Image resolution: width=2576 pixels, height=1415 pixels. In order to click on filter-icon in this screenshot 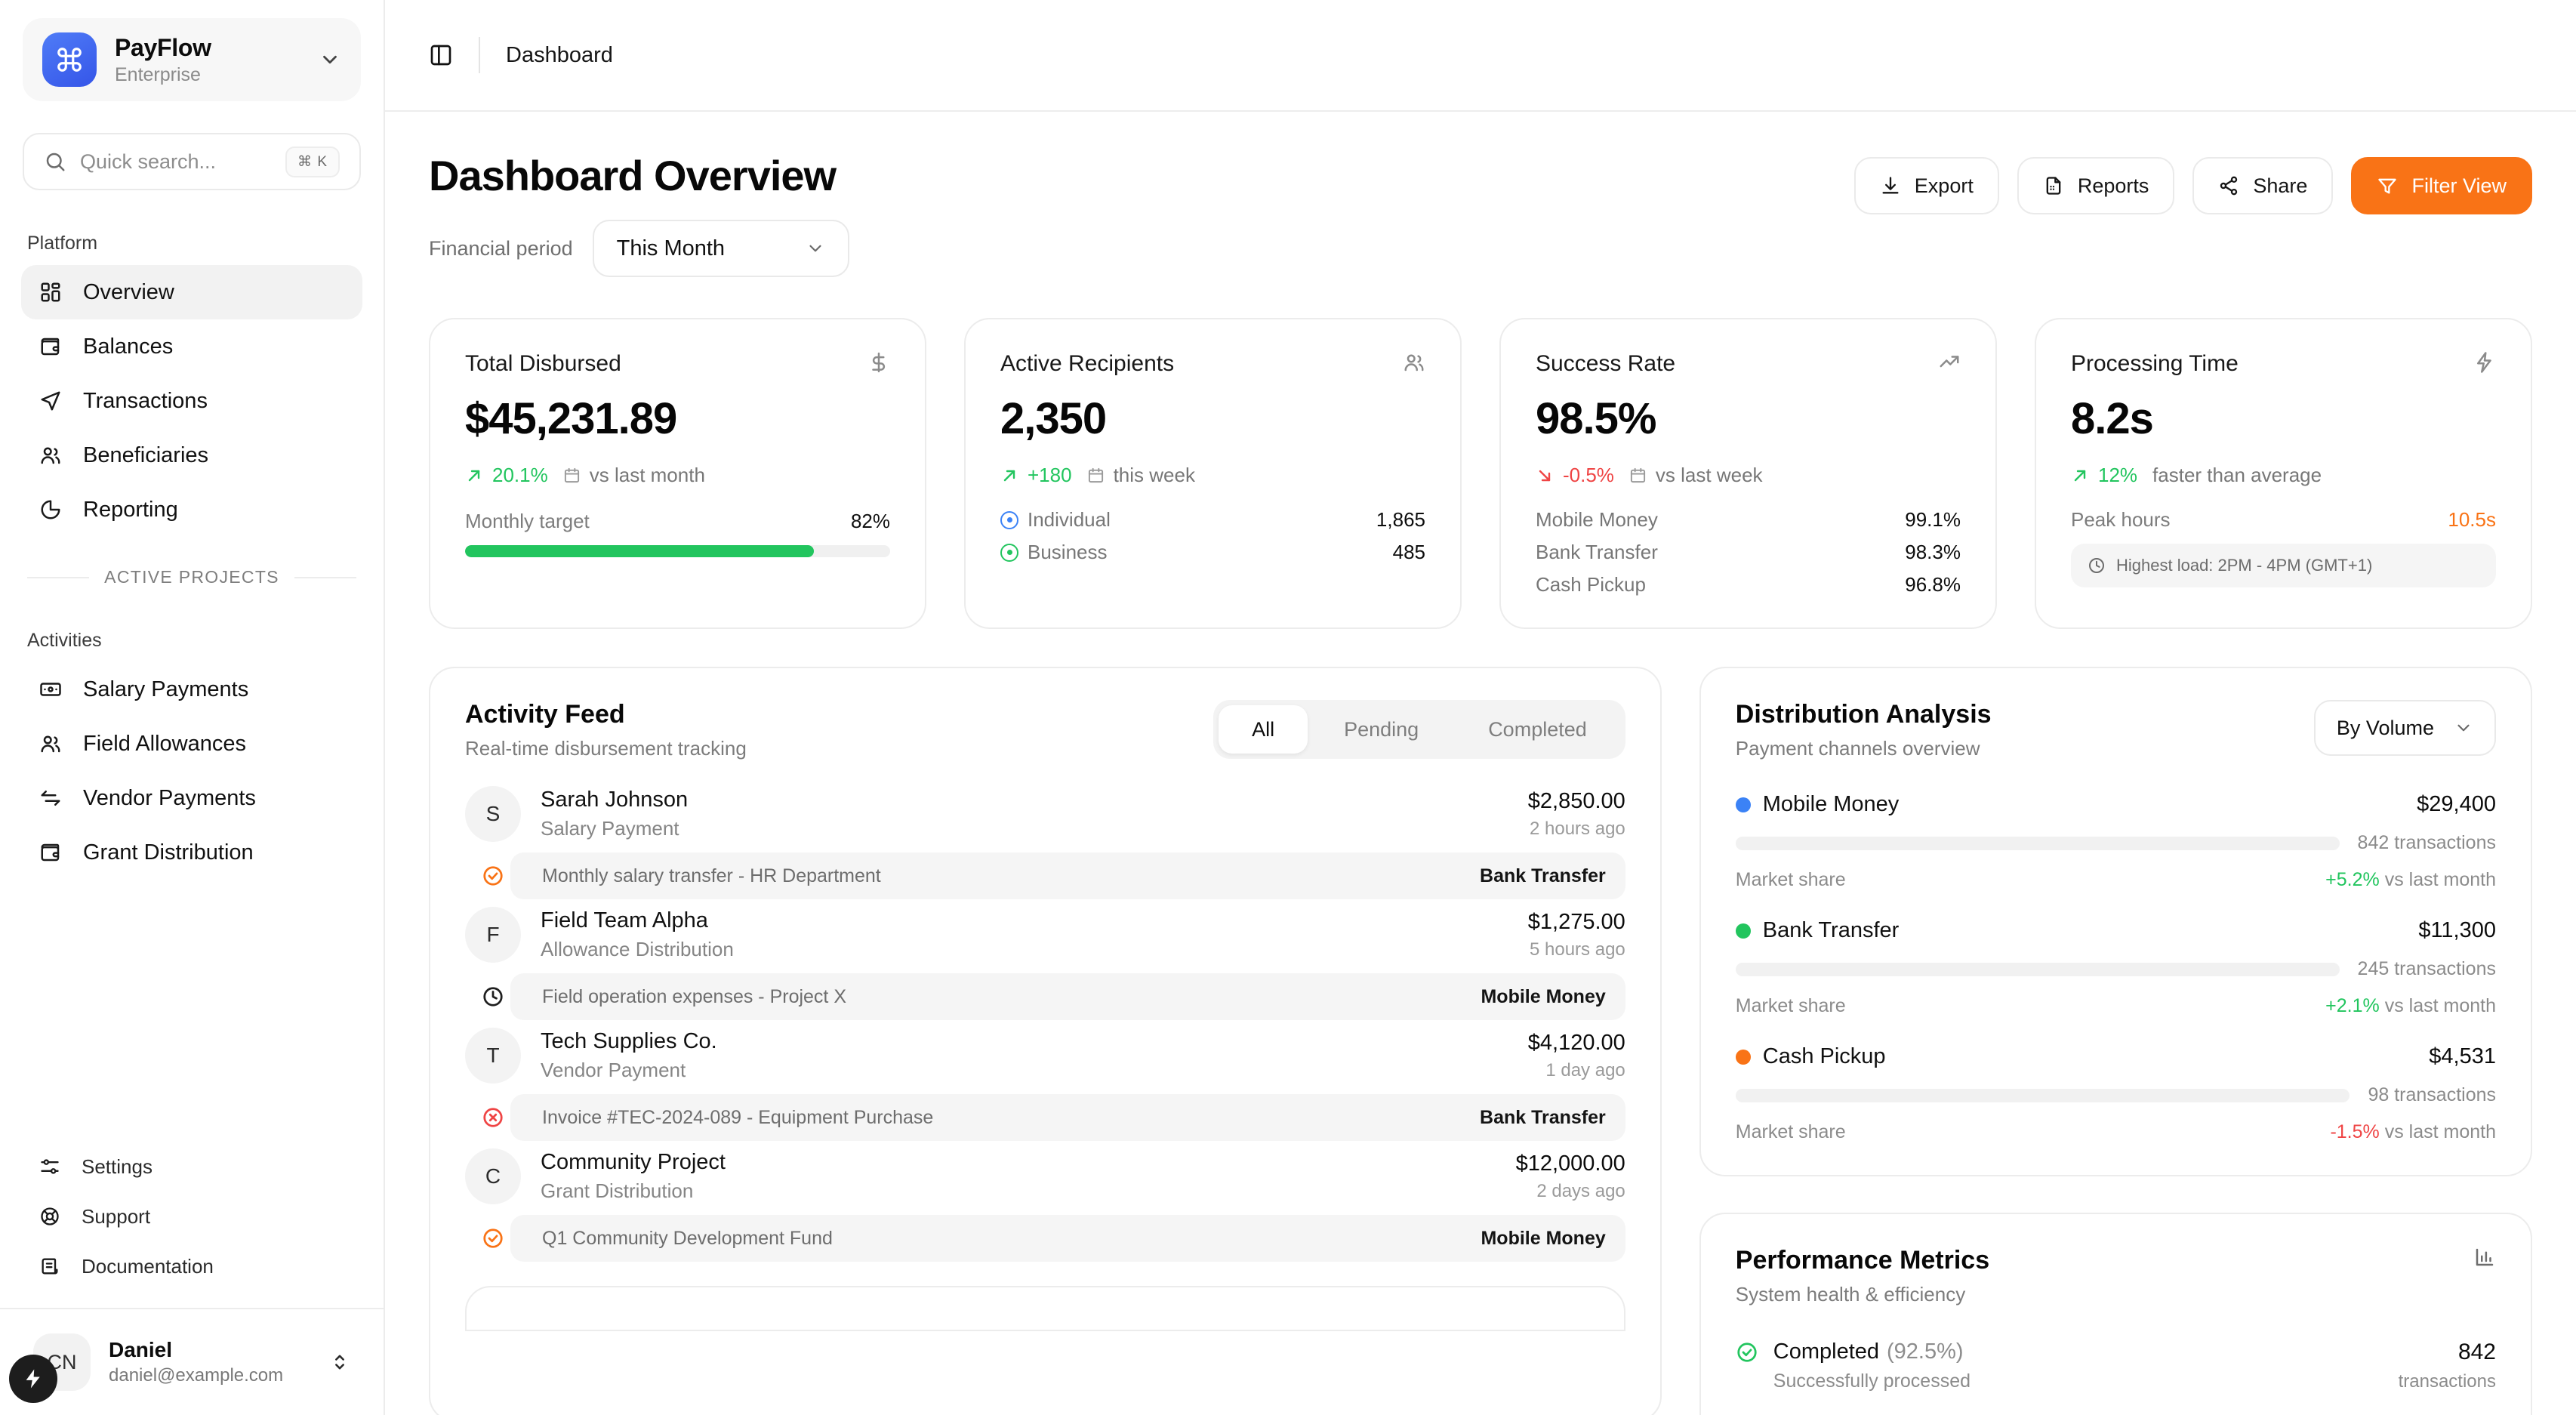, I will do `click(2387, 185)`.